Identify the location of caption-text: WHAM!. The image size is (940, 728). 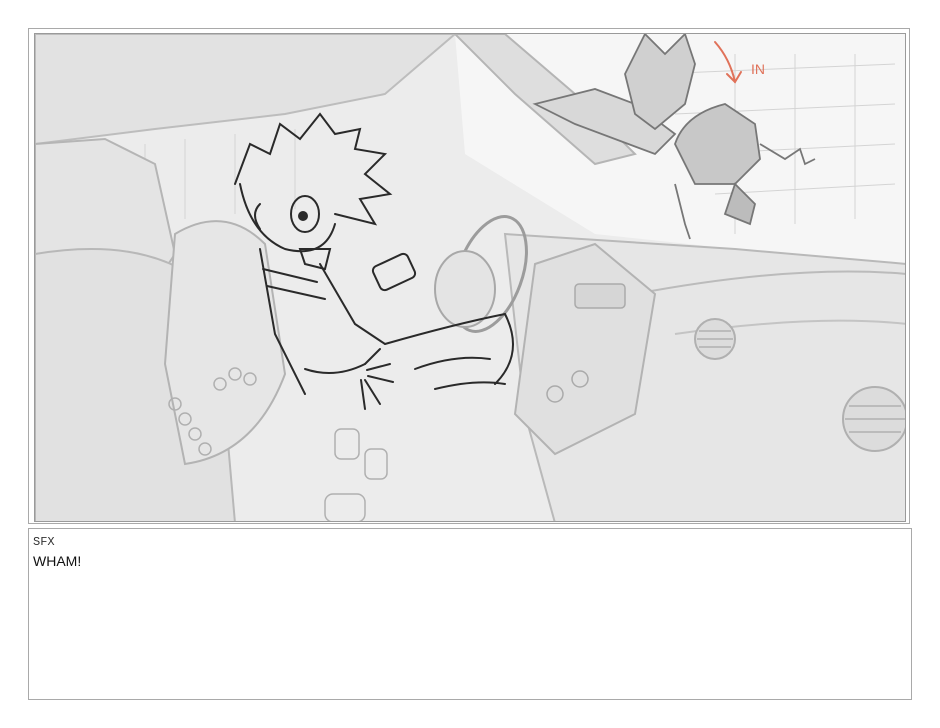
(57, 561).